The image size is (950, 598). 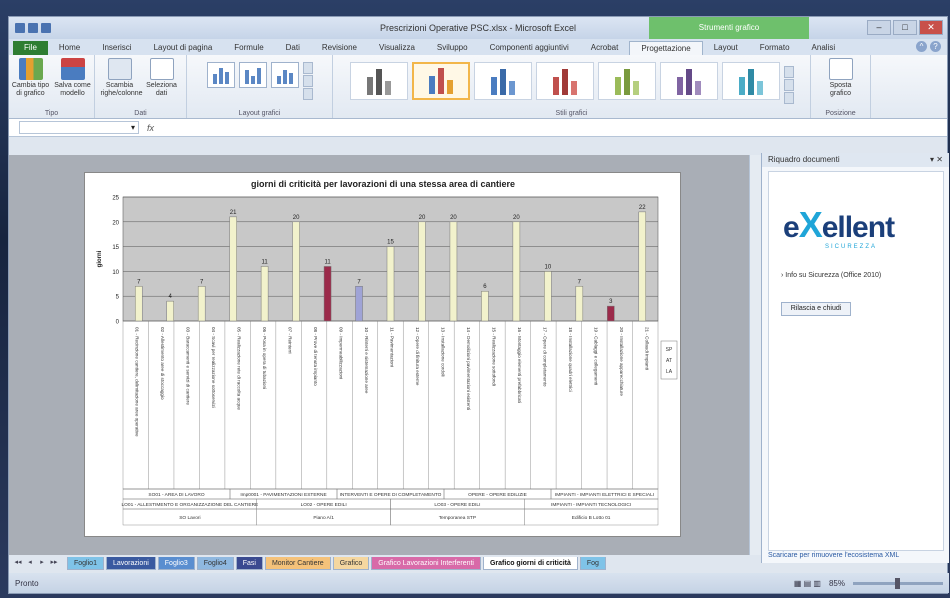 What do you see at coordinates (442, 352) in the screenshot?
I see `category-label: 13 - Installazione cordoli` at bounding box center [442, 352].